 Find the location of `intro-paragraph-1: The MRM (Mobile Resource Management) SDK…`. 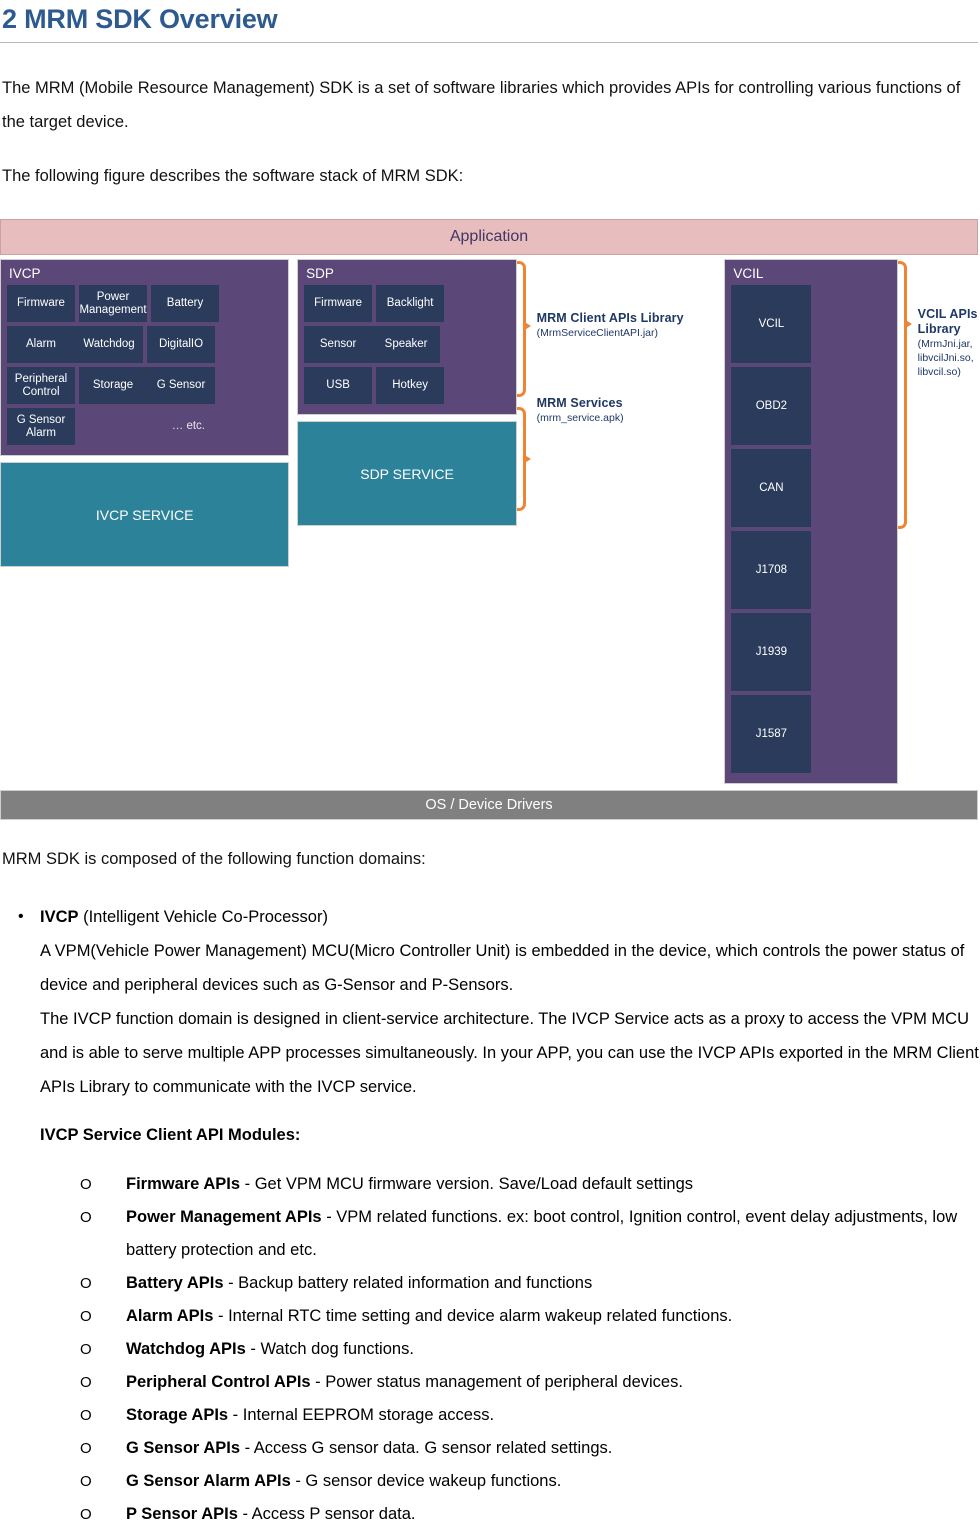

intro-paragraph-1: The MRM (Mobile Resource Management) SDK… is located at coordinates (481, 105).